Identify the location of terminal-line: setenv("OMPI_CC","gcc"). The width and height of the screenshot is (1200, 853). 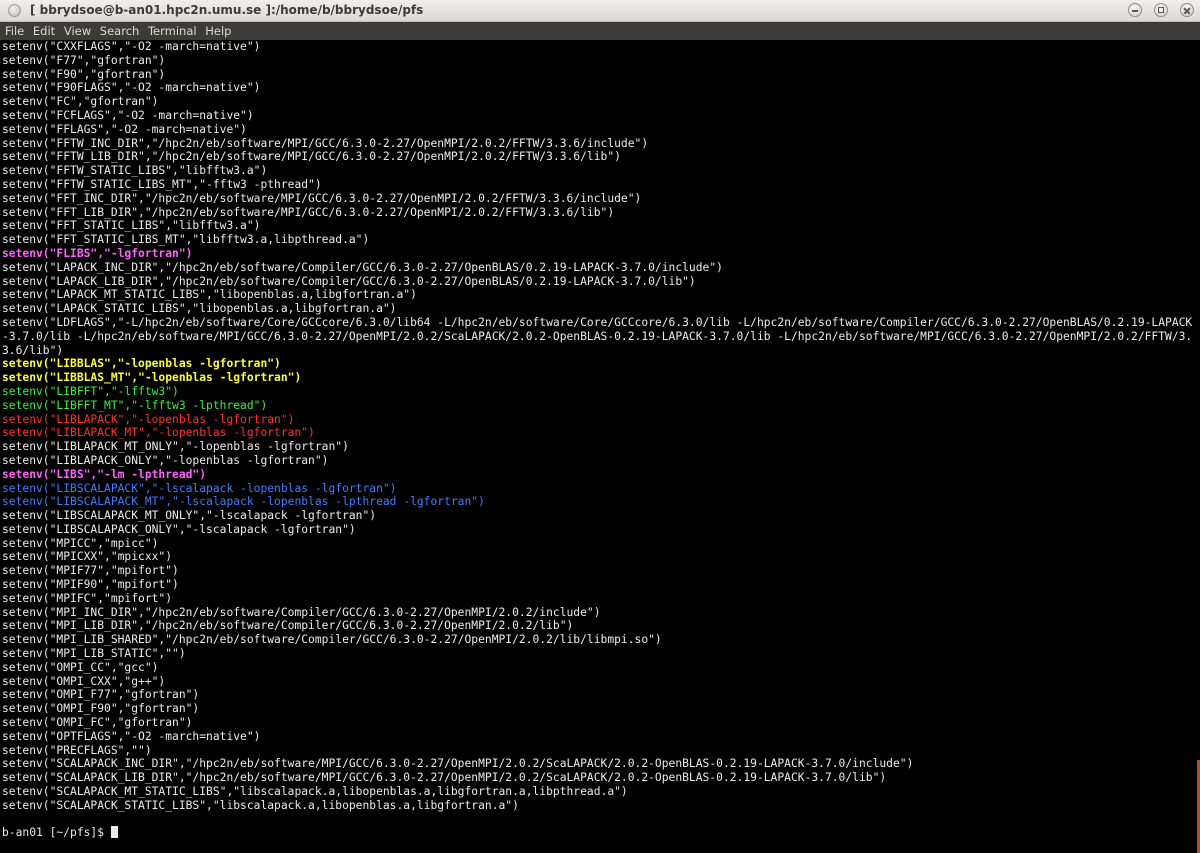
(80, 667).